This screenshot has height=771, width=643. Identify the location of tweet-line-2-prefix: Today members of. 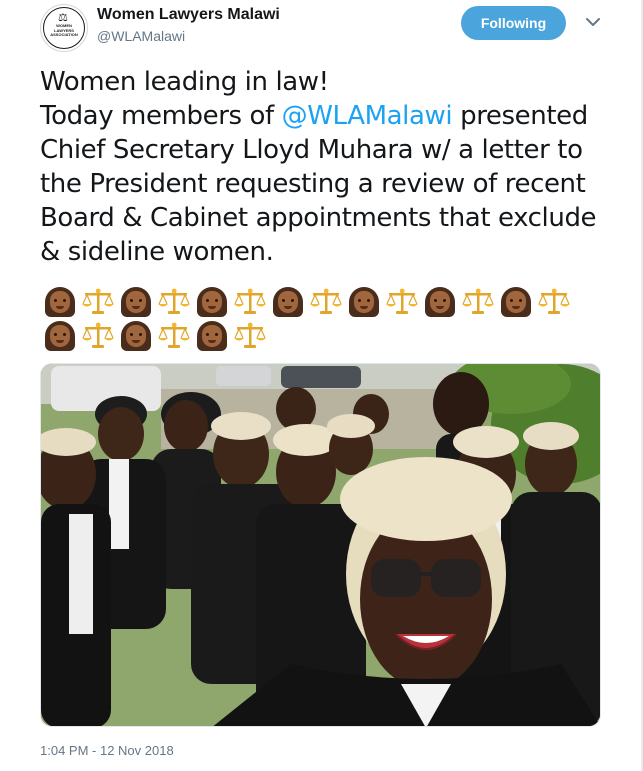
(161, 116).